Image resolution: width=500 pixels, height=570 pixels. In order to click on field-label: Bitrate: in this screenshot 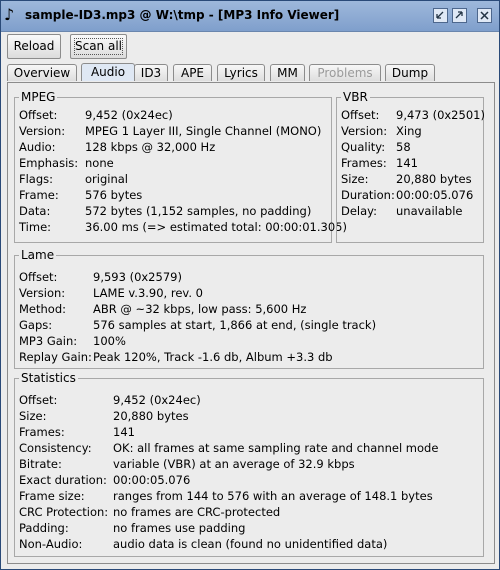, I will do `click(40, 464)`.